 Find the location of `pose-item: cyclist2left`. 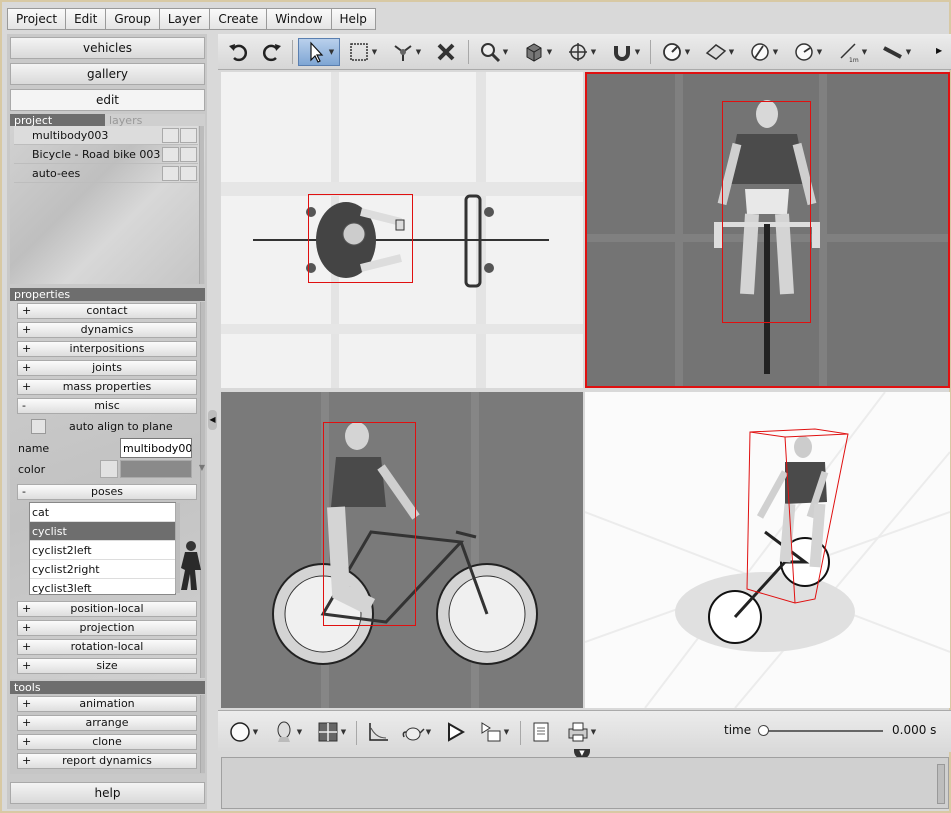

pose-item: cyclist2left is located at coordinates (102, 550).